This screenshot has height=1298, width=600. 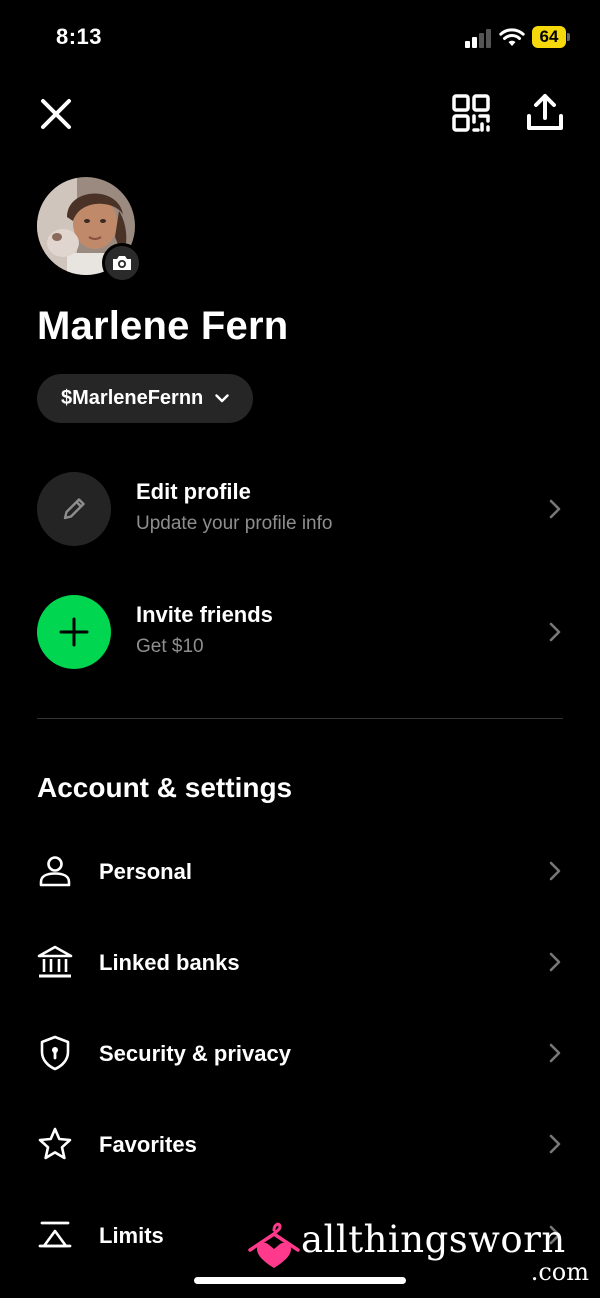 I want to click on settings-item-label: Security & privacy, so click(x=195, y=1053).